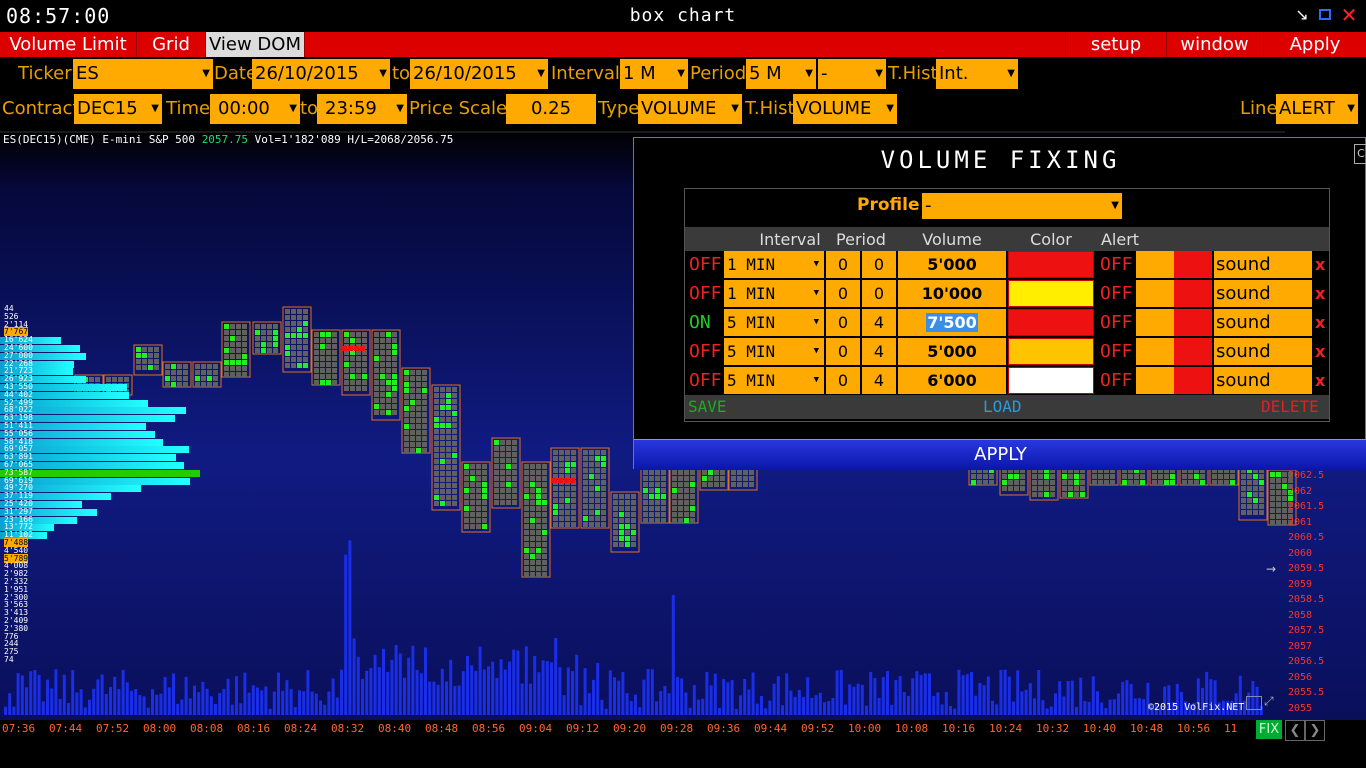  What do you see at coordinates (255, 109) in the screenshot?
I see `time-from-field: 00:00 ▼` at bounding box center [255, 109].